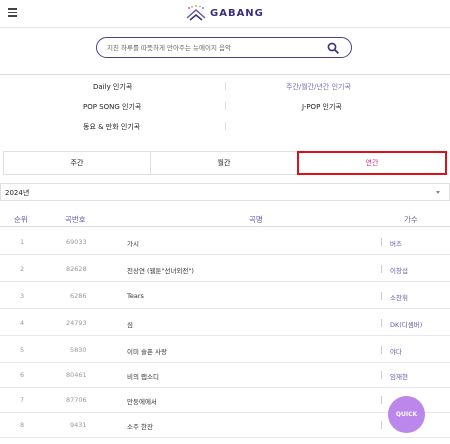 This screenshot has width=450, height=444. What do you see at coordinates (399, 270) in the screenshot?
I see `row-artist: 이창섭` at bounding box center [399, 270].